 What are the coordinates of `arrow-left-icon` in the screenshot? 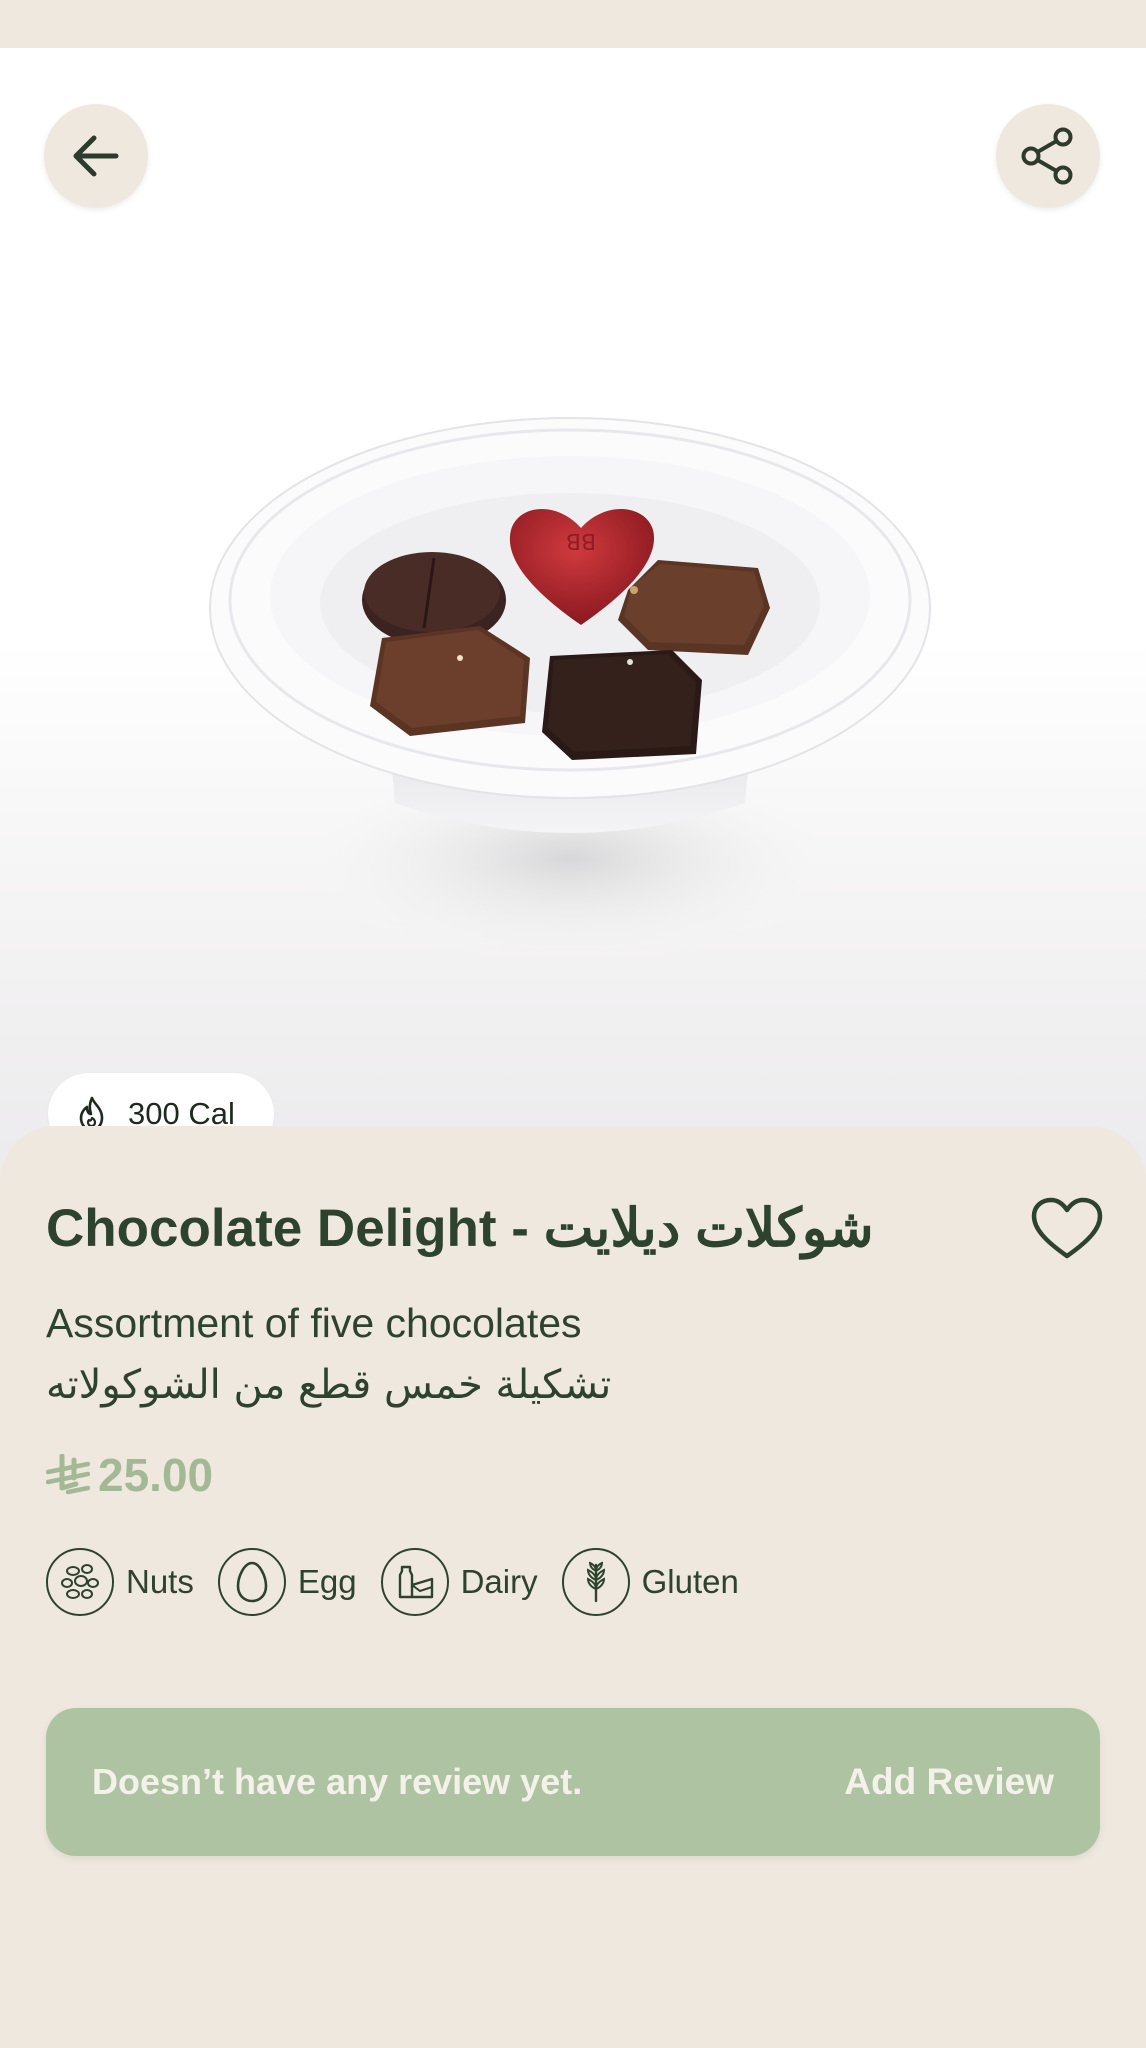 It's located at (96, 156).